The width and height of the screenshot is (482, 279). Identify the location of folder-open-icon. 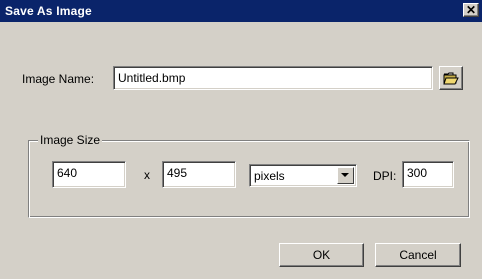
(451, 78).